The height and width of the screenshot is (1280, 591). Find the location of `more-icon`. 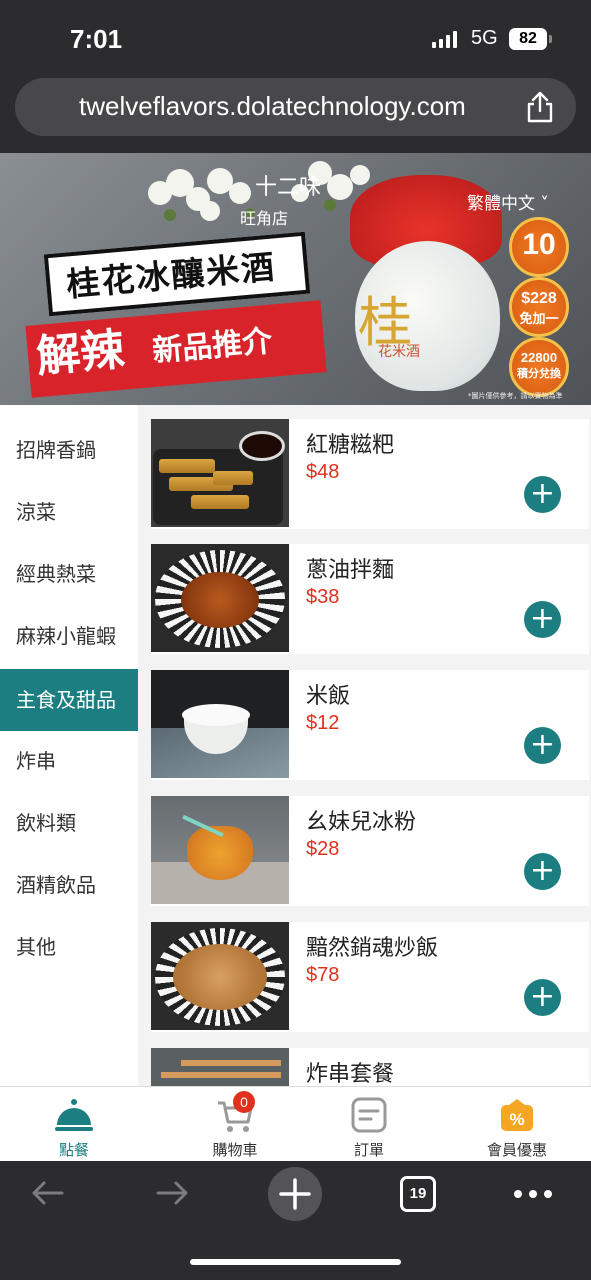

more-icon is located at coordinates (533, 1194).